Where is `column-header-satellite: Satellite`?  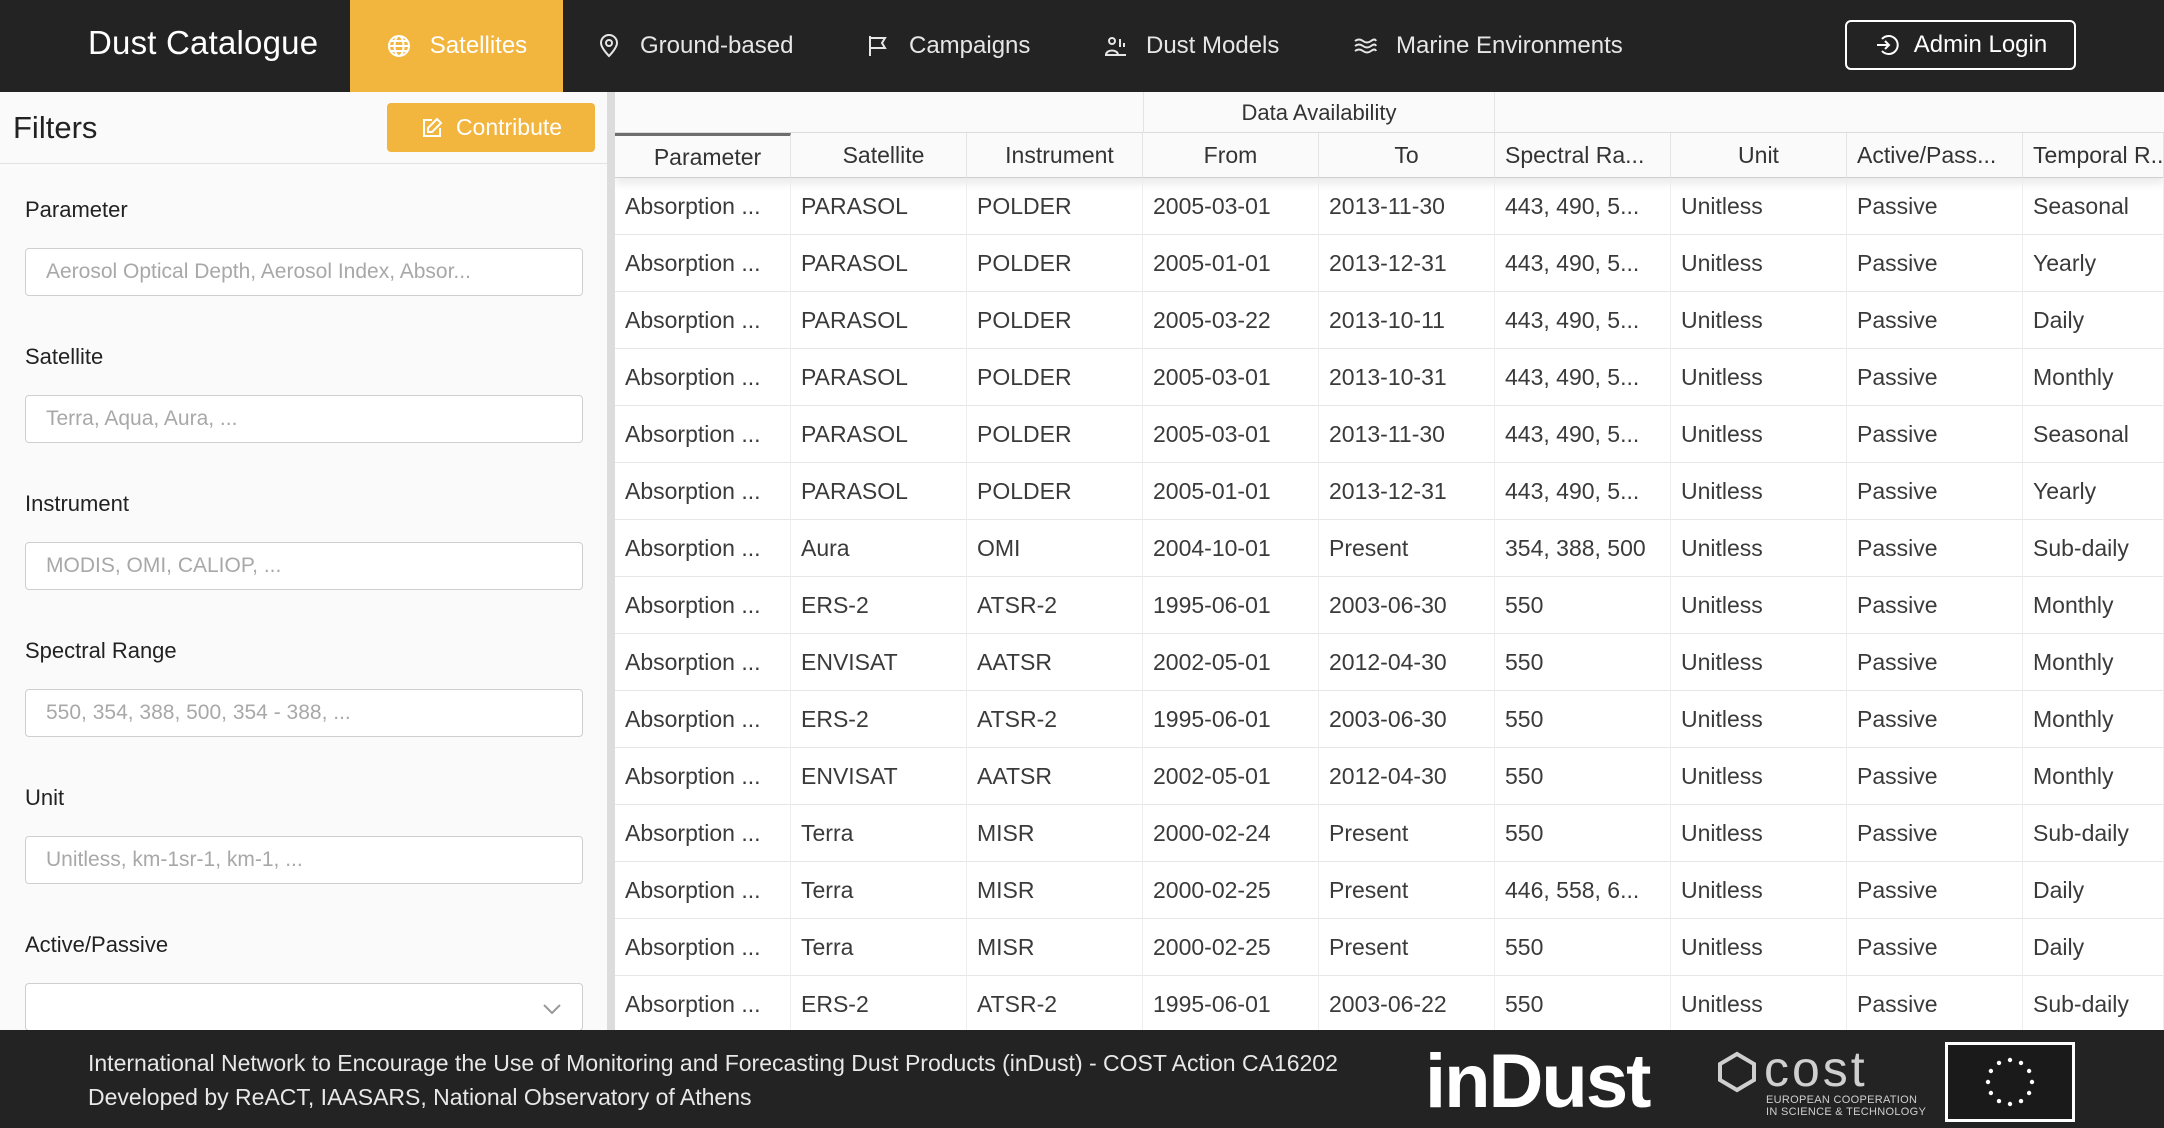 column-header-satellite: Satellite is located at coordinates (879, 155).